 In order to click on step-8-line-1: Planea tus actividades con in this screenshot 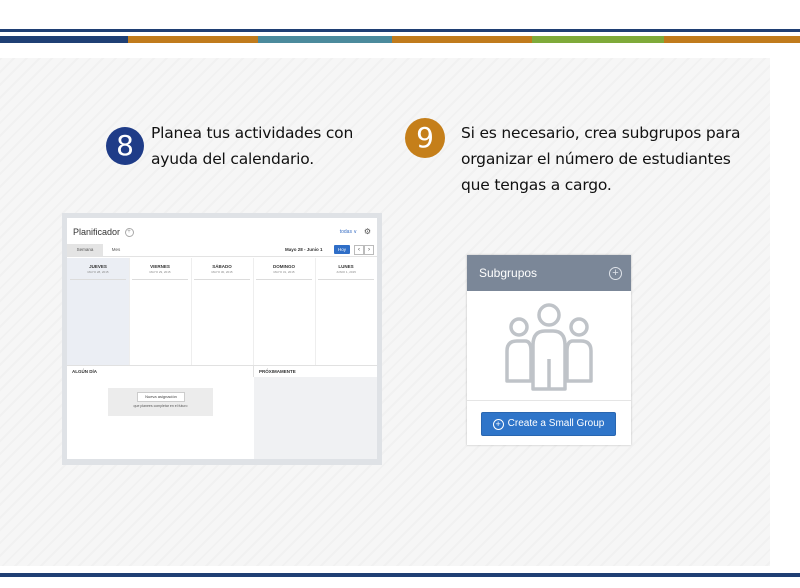, I will do `click(252, 133)`.